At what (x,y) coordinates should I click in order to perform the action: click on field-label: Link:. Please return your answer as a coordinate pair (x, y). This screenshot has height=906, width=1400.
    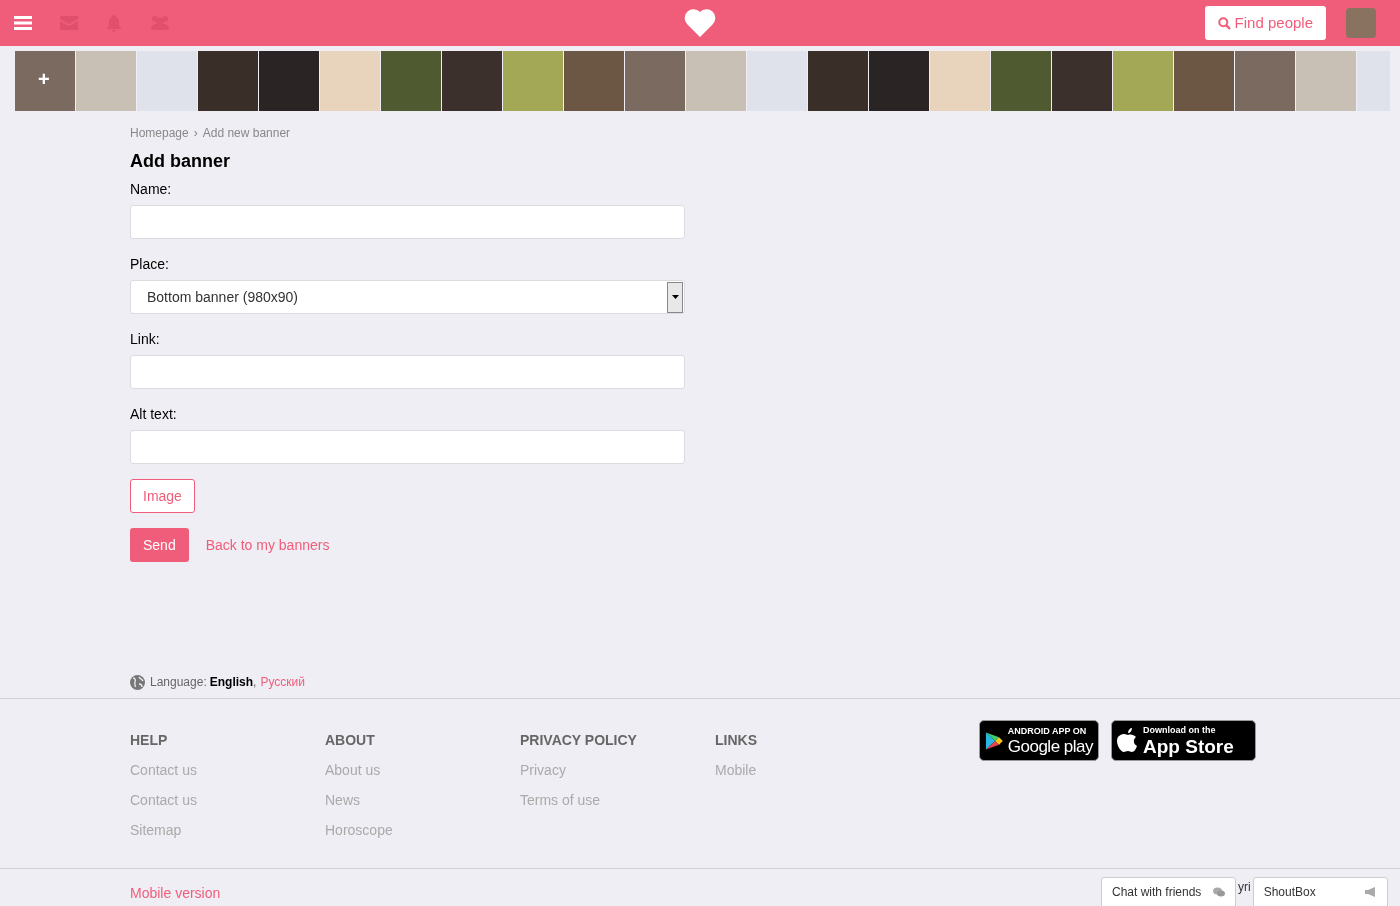
    Looking at the image, I should click on (145, 339).